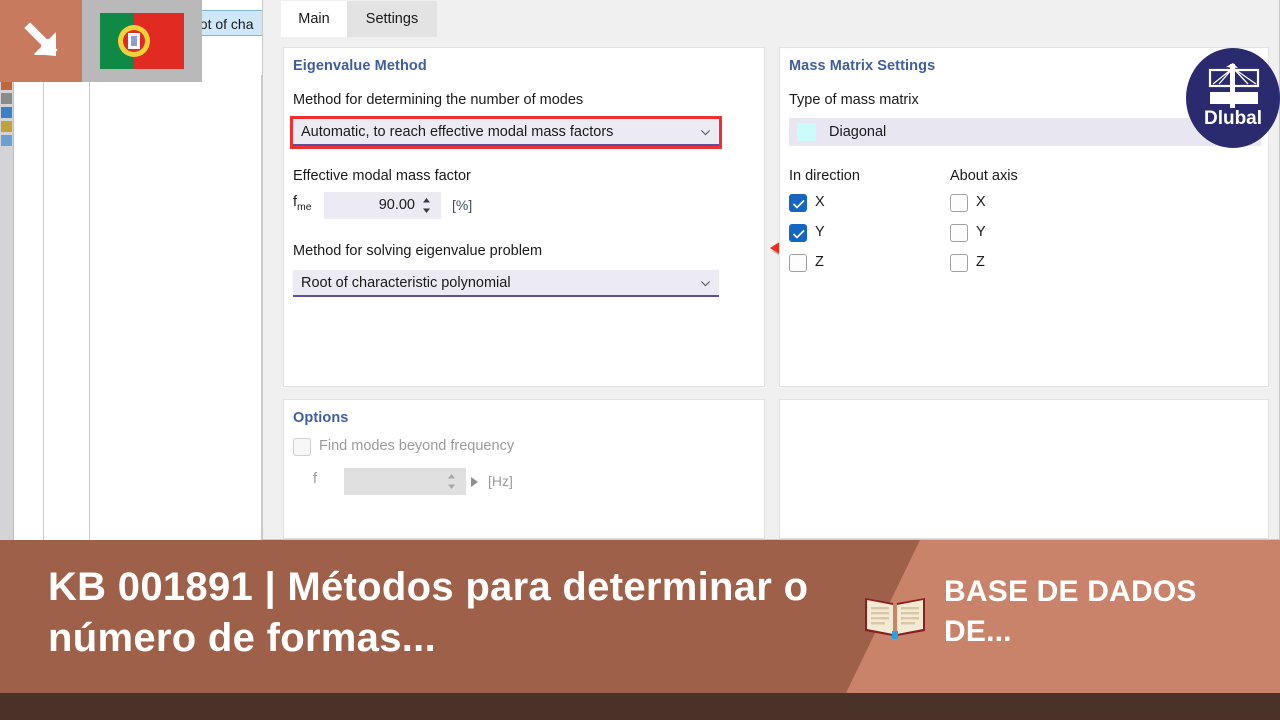 The height and width of the screenshot is (720, 1280). Describe the element at coordinates (984, 176) in the screenshot. I see `header-about-axis: About axis` at that location.